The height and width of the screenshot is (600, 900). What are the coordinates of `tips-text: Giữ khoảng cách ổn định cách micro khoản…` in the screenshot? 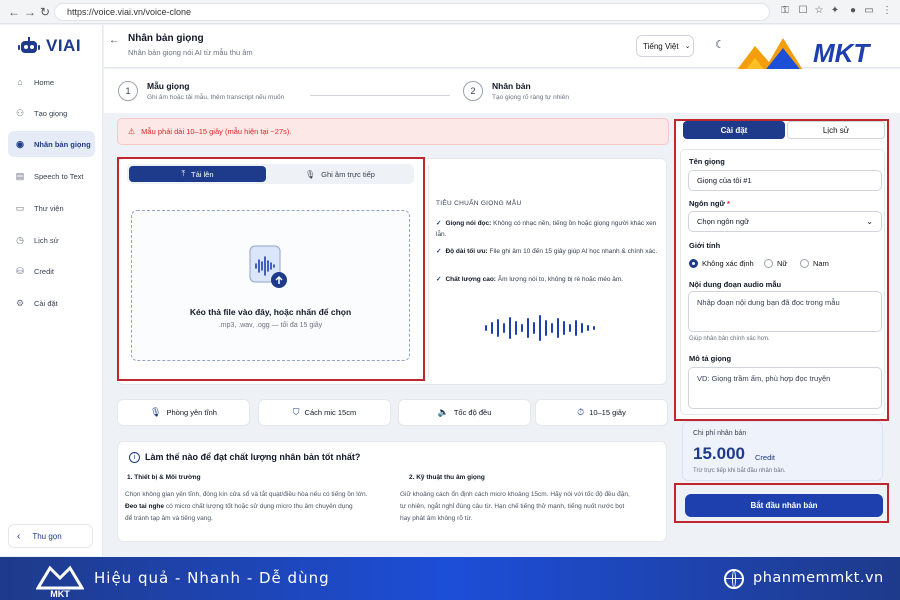 It's located at (515, 506).